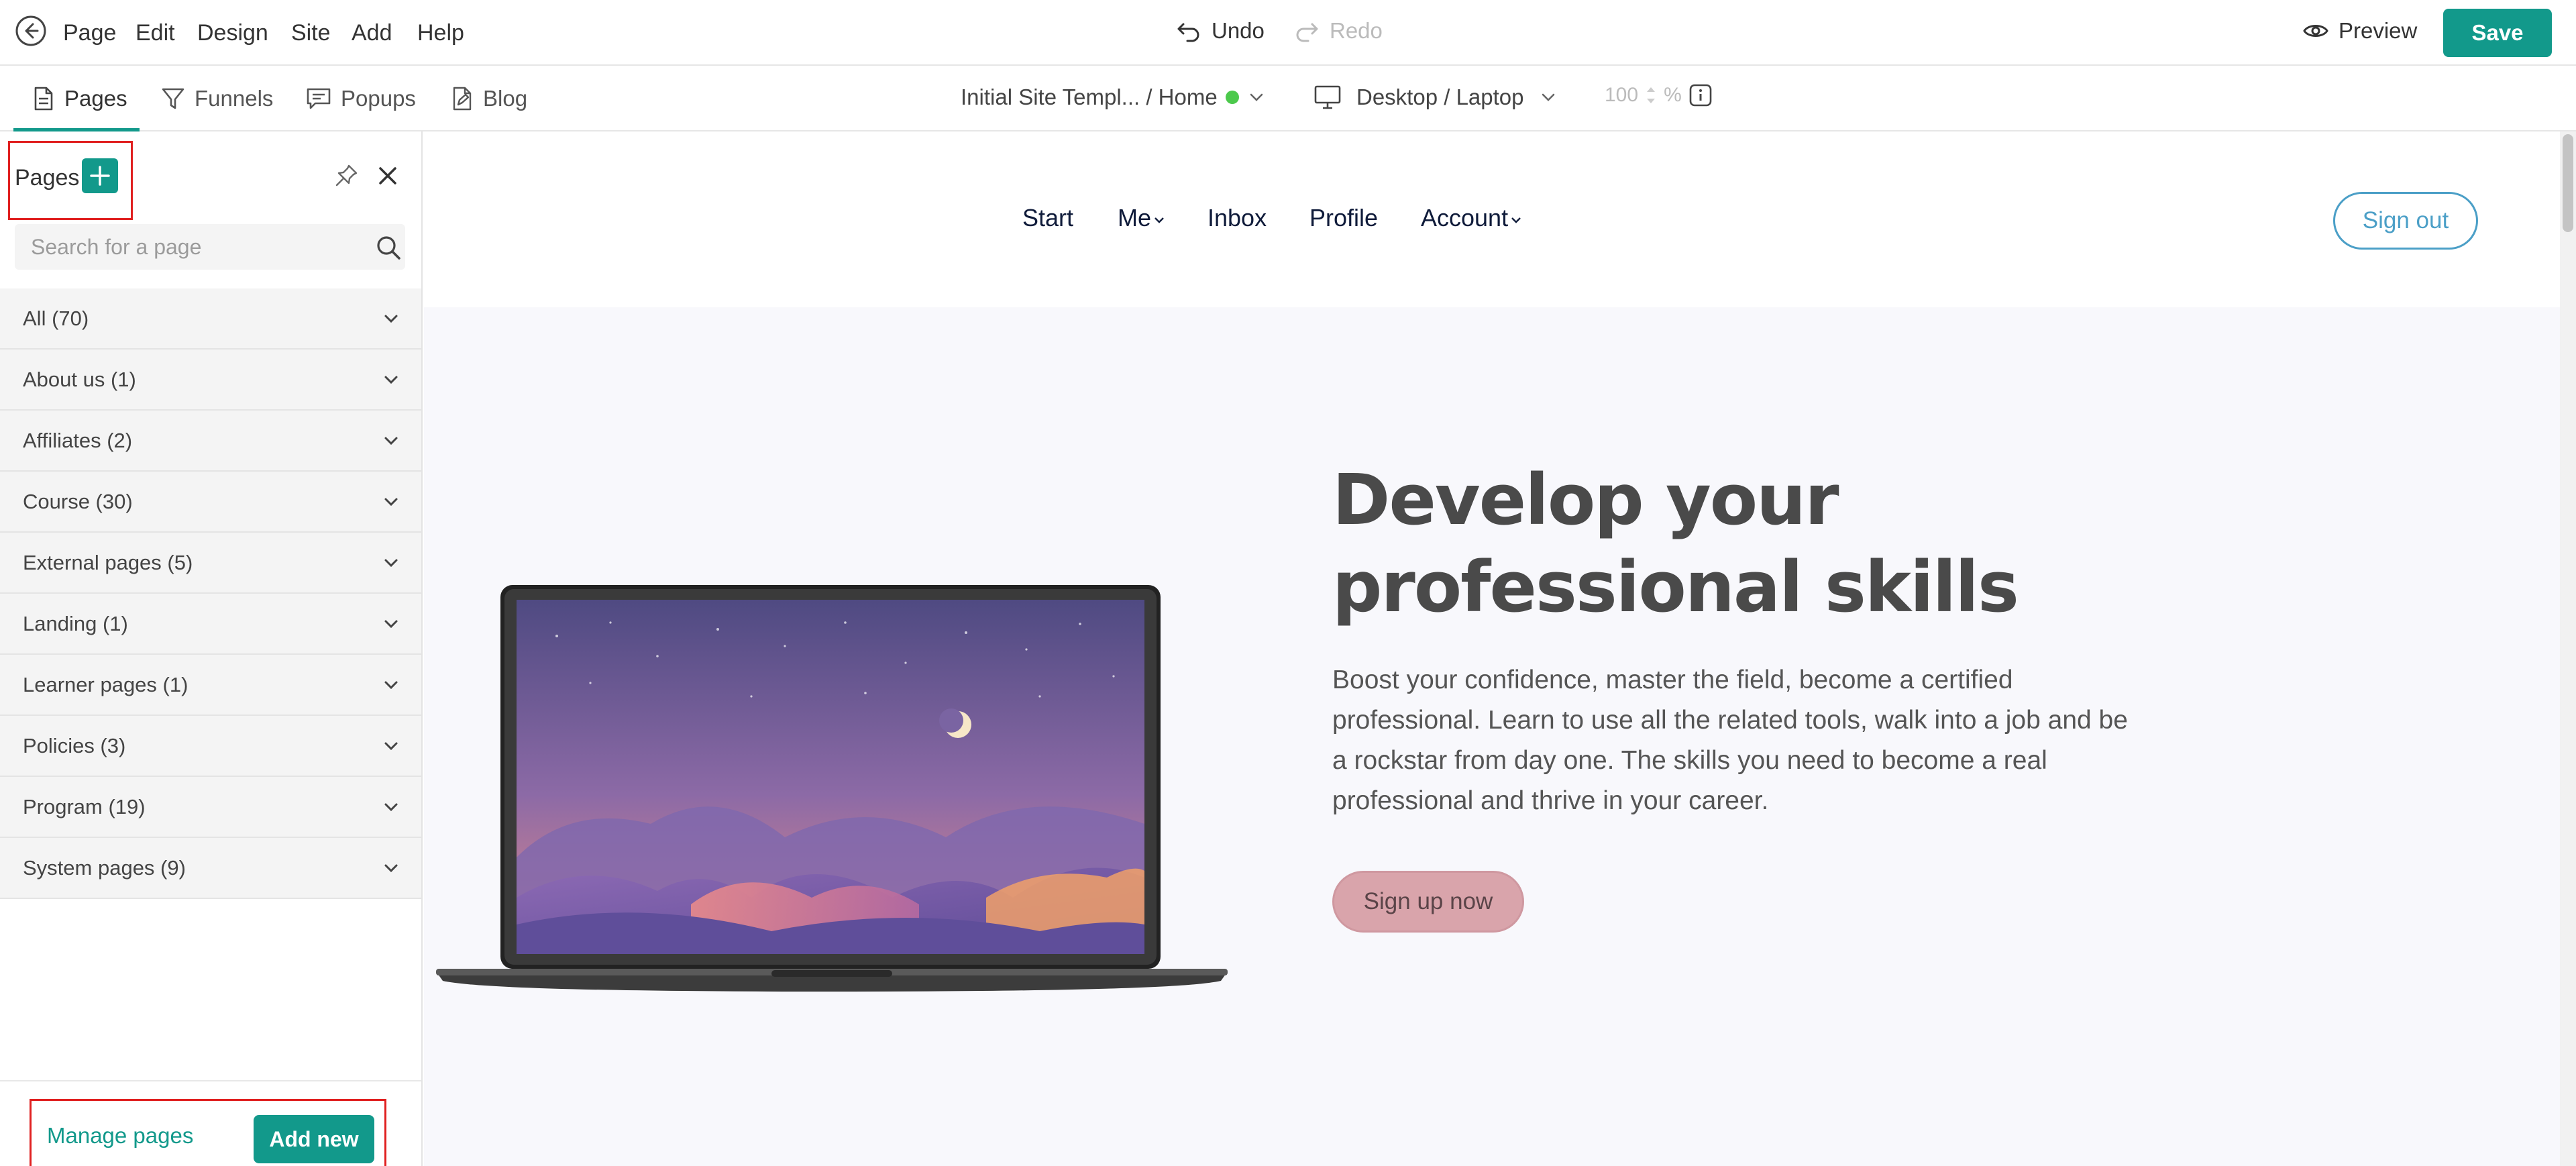 Image resolution: width=2576 pixels, height=1166 pixels. I want to click on add-page-button, so click(100, 175).